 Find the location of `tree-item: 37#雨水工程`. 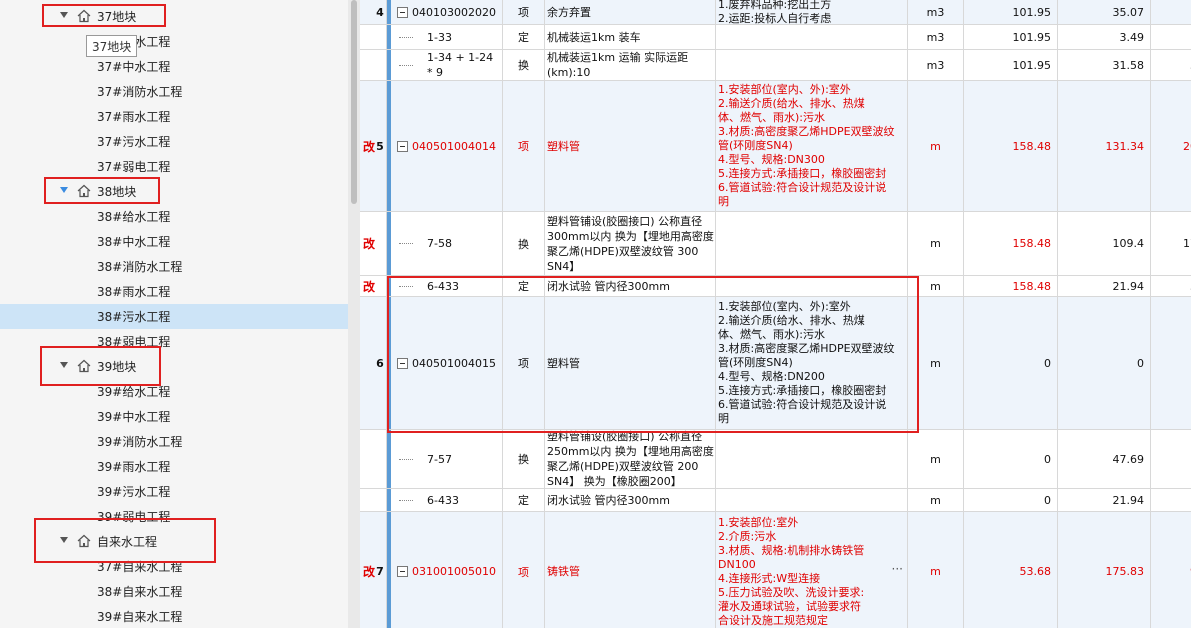

tree-item: 37#雨水工程 is located at coordinates (174, 116).